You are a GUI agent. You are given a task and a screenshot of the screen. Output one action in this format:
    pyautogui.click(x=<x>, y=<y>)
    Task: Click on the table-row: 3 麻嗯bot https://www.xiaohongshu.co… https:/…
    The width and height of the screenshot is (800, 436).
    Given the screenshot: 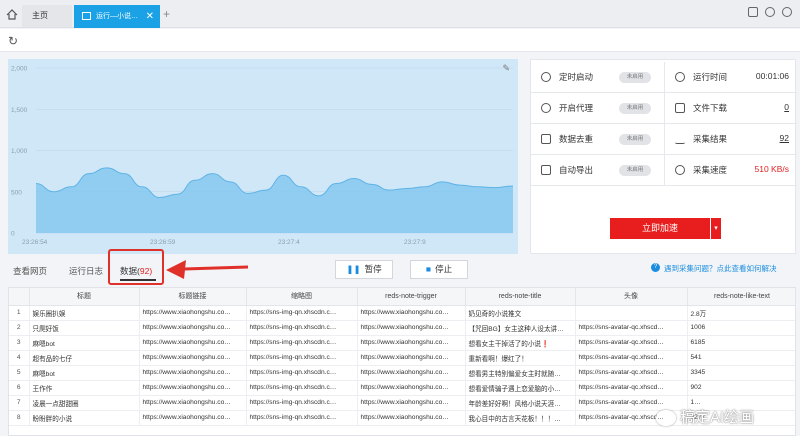 What is the action you would take?
    pyautogui.click(x=402, y=343)
    